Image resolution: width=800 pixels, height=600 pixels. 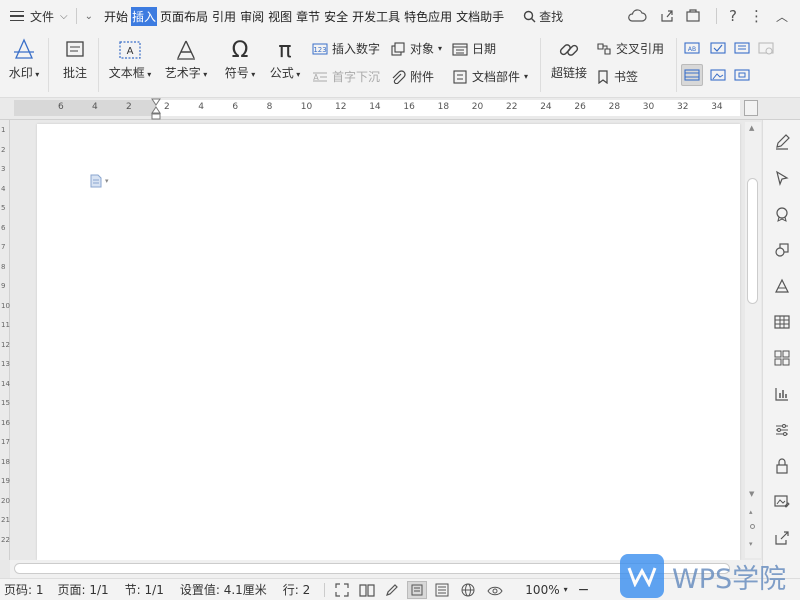 I want to click on status-page-number: 页码: 1, so click(x=24, y=589).